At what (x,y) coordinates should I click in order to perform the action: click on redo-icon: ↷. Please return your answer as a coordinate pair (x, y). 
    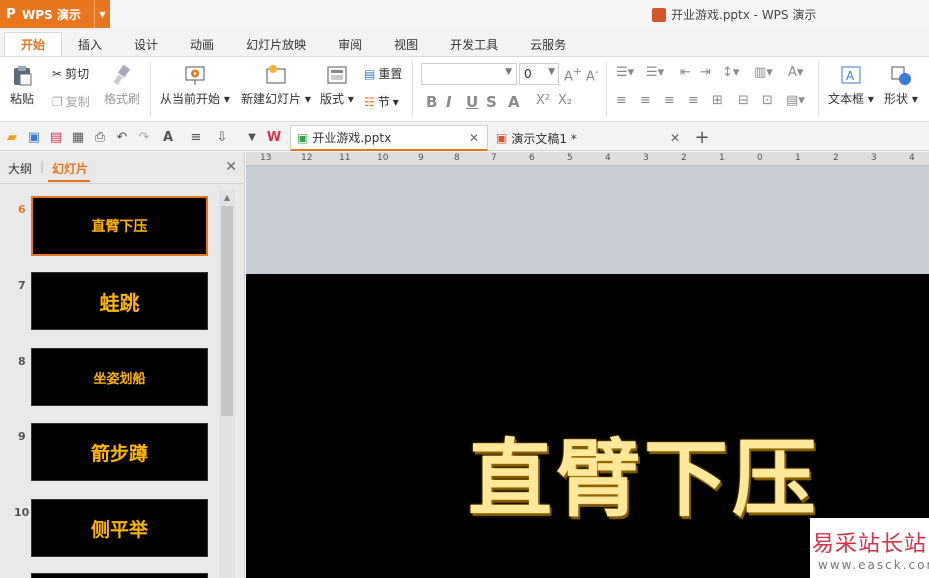
    Looking at the image, I should click on (144, 137).